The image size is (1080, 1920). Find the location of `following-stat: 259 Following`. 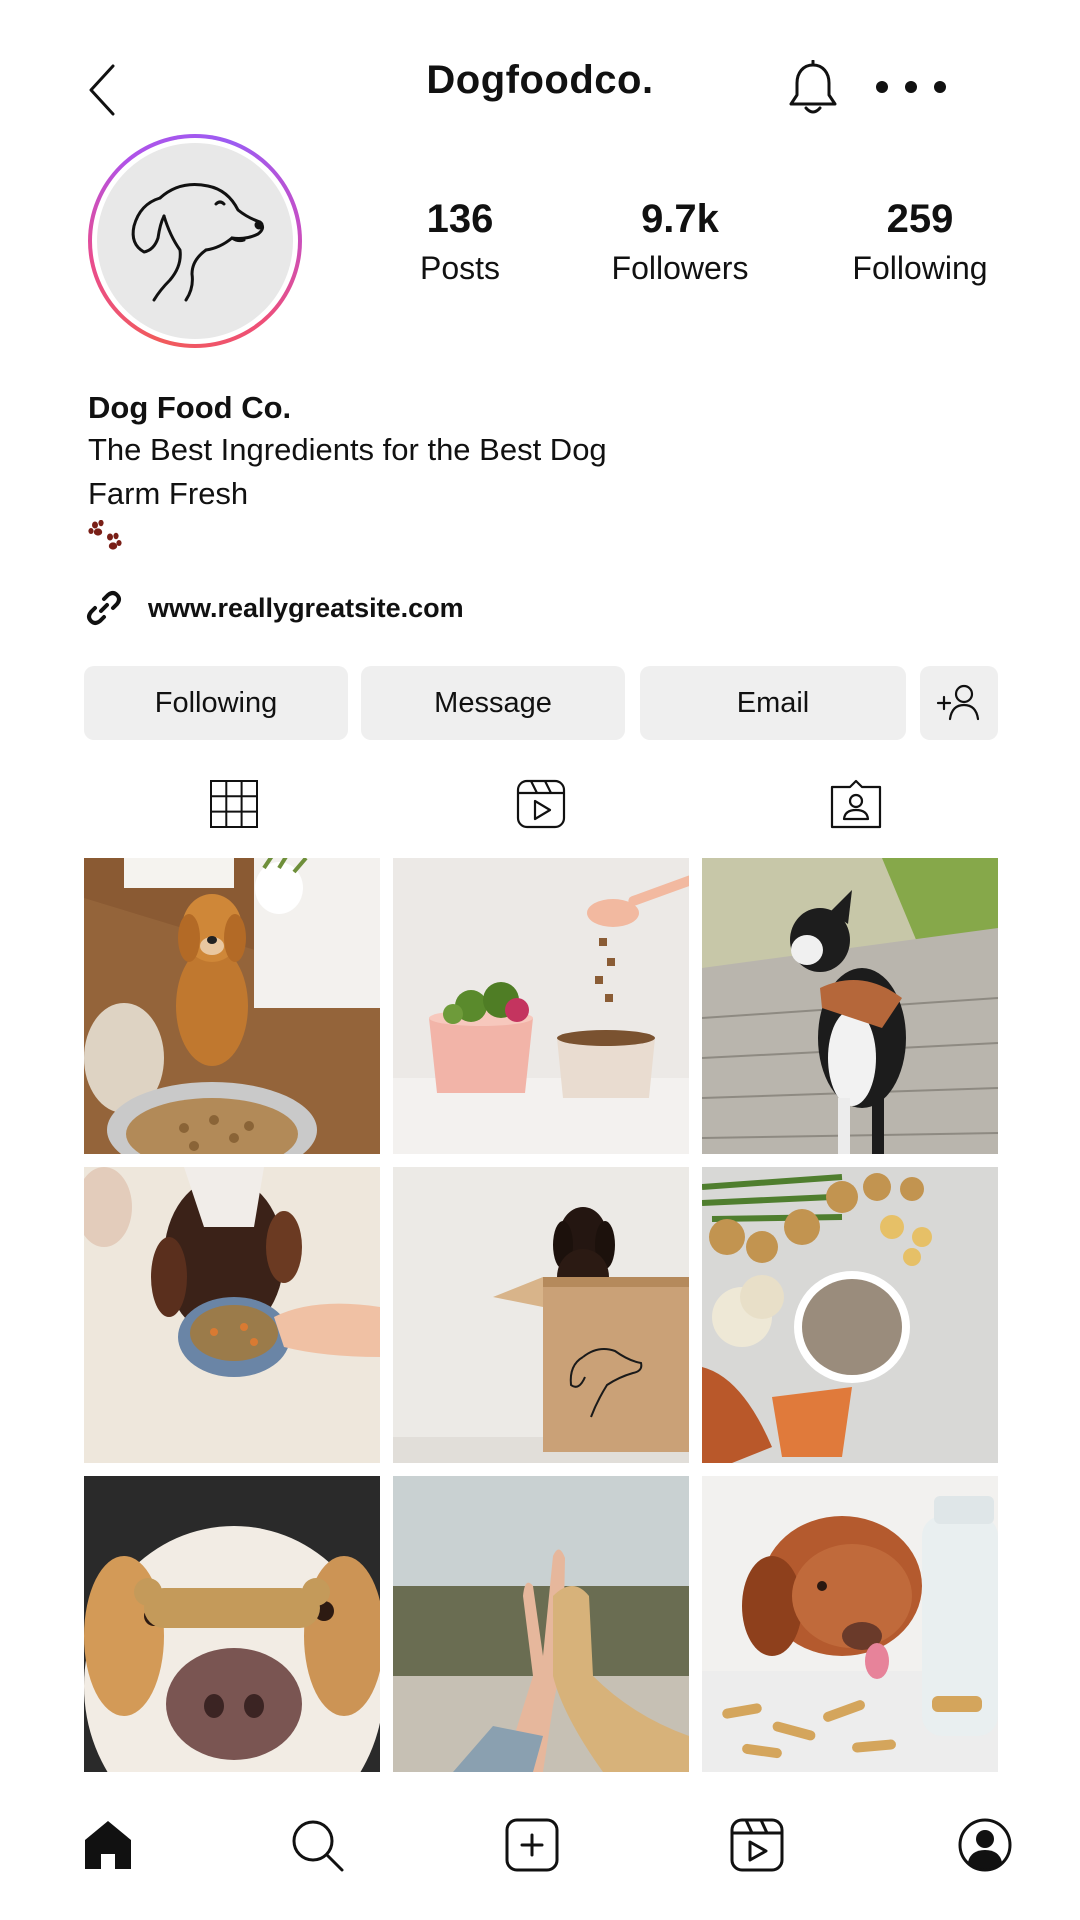

following-stat: 259 Following is located at coordinates (920, 243).